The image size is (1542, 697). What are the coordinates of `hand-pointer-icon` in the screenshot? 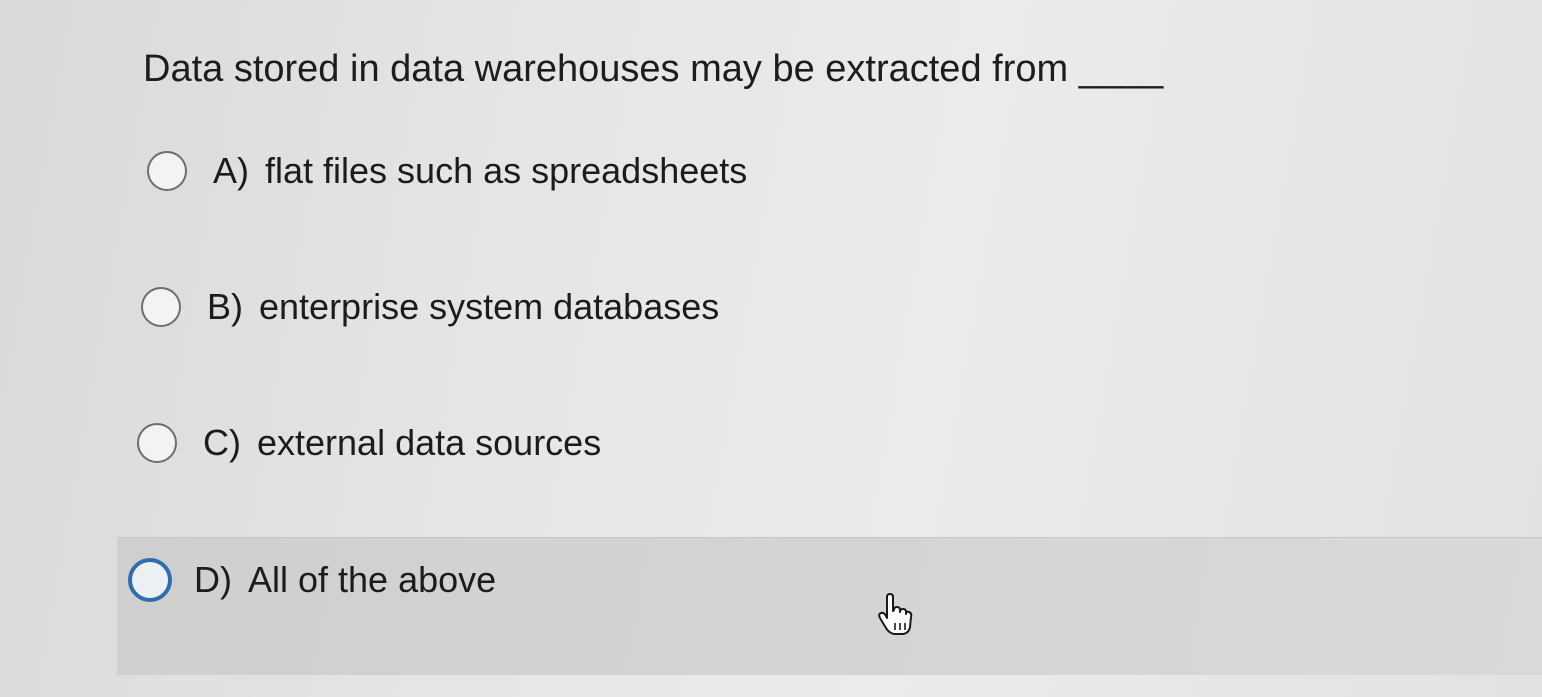 It's located at (895, 615).